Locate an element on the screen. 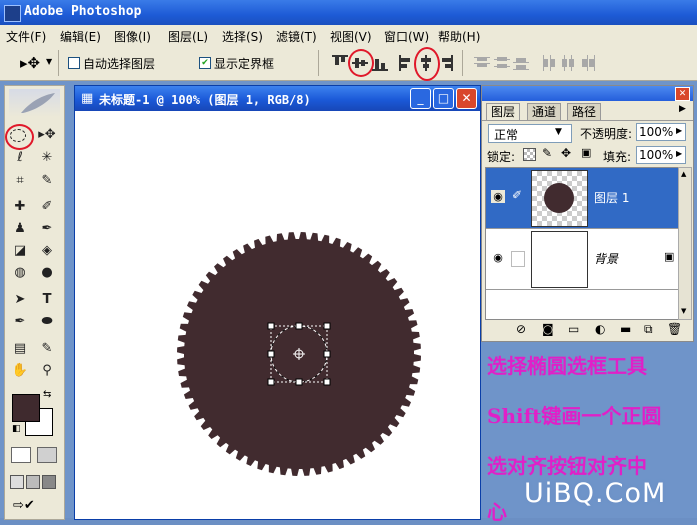 Image resolution: width=697 pixels, height=525 pixels. tab-paths: 路径 is located at coordinates (584, 111).